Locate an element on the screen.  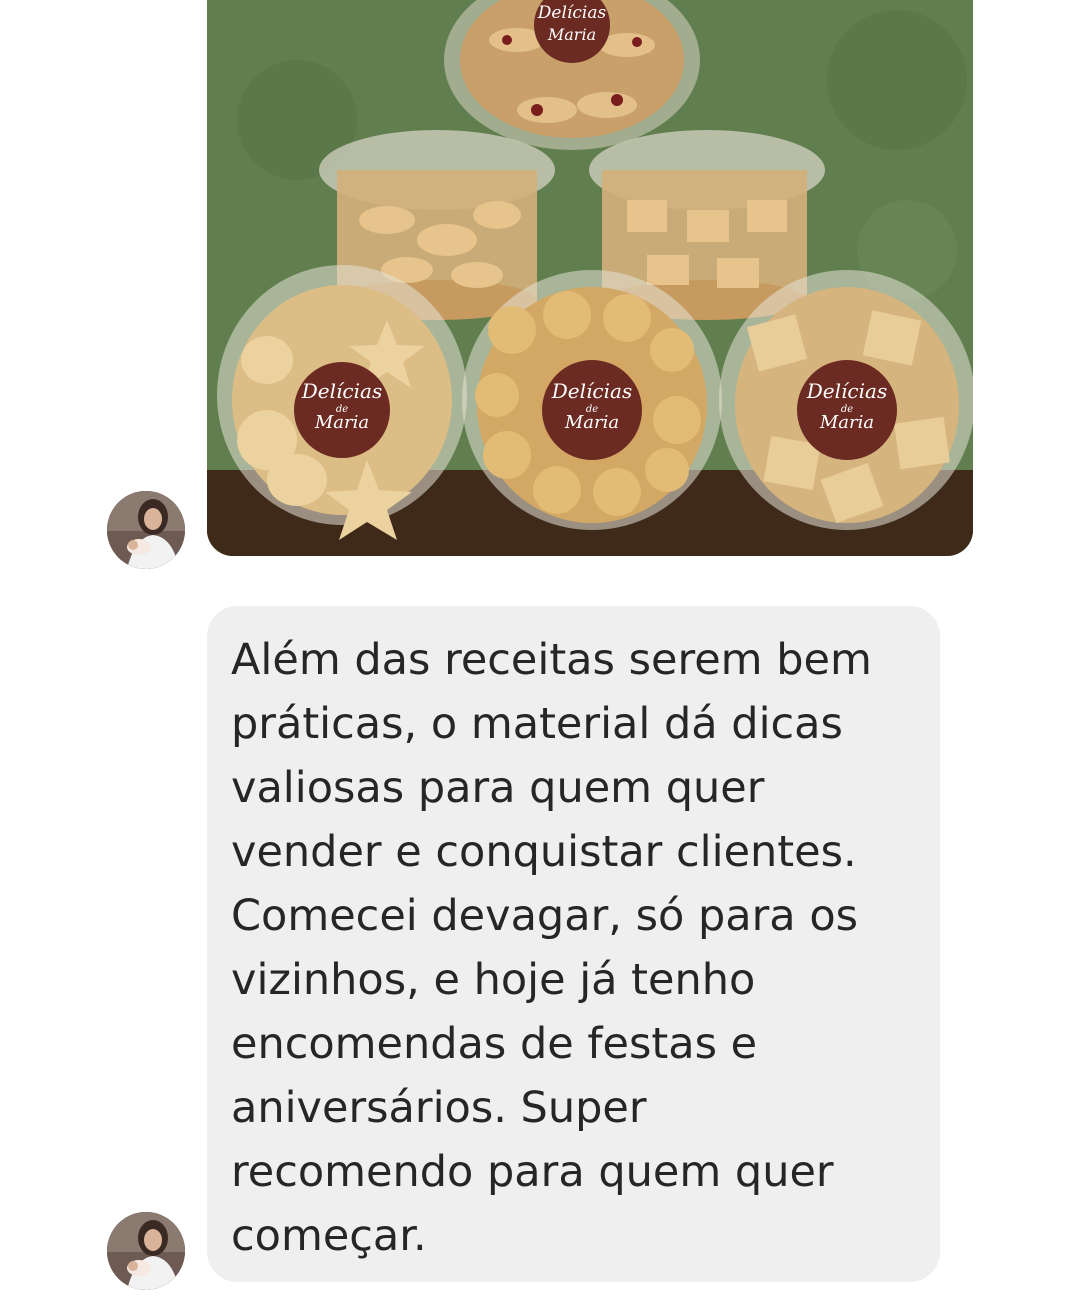
jar-bottom-middle: Delícias de Maria is located at coordinates (592, 400).